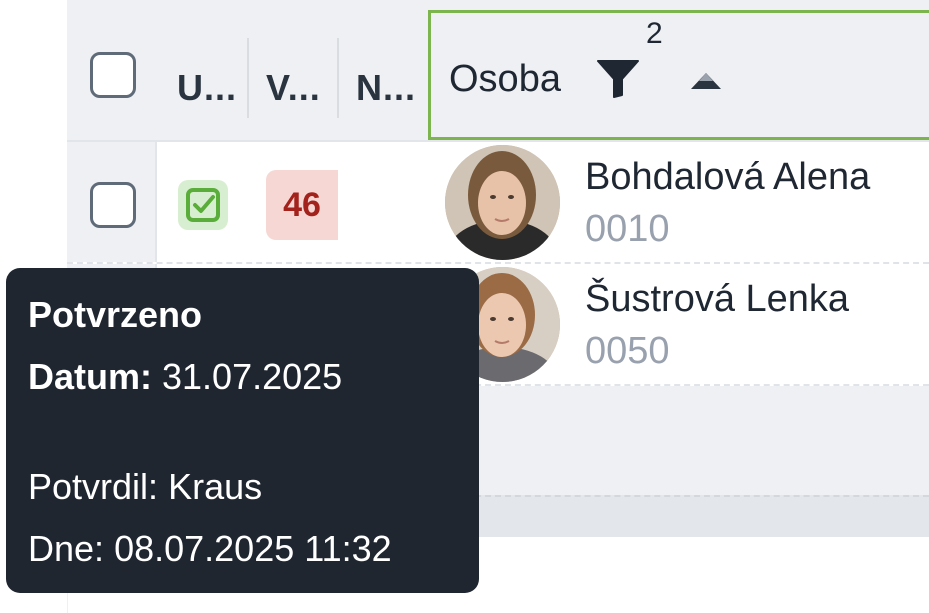 The width and height of the screenshot is (929, 613). Describe the element at coordinates (90, 376) in the screenshot. I see `tooltip-date-label: Datum:` at that location.